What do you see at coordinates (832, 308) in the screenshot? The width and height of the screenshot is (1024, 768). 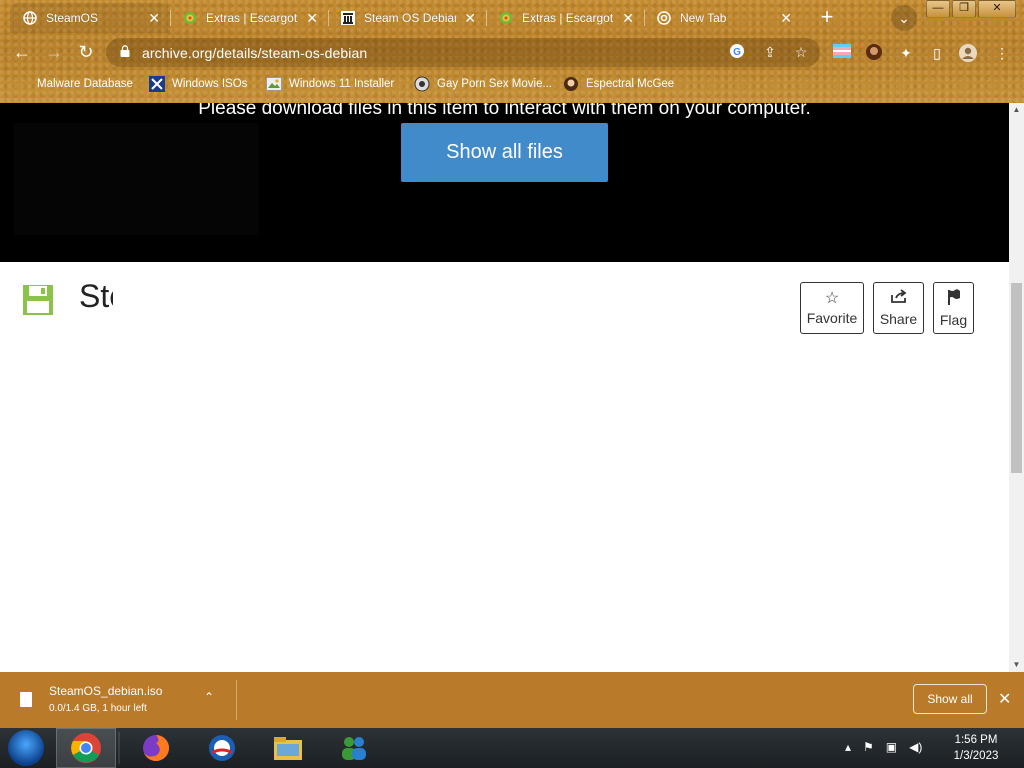 I see `favorite-button: ☆ Favorite` at bounding box center [832, 308].